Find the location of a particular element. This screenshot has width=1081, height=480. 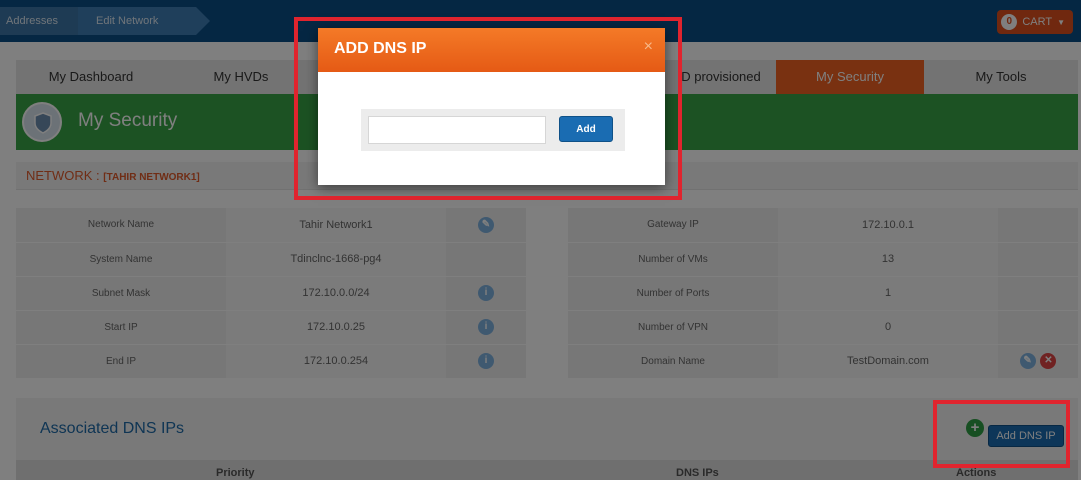

highlight-box-add-dns is located at coordinates (1001, 434).